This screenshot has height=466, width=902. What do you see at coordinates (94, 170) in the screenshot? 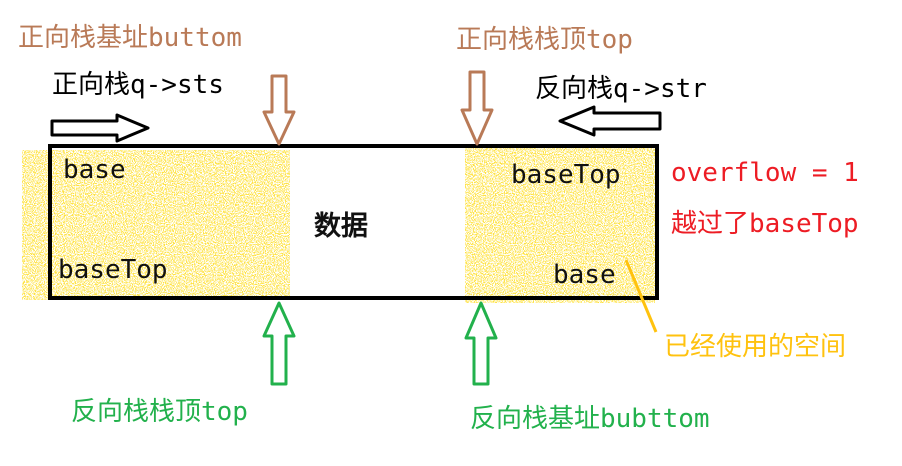
I see `left-base-label: base` at bounding box center [94, 170].